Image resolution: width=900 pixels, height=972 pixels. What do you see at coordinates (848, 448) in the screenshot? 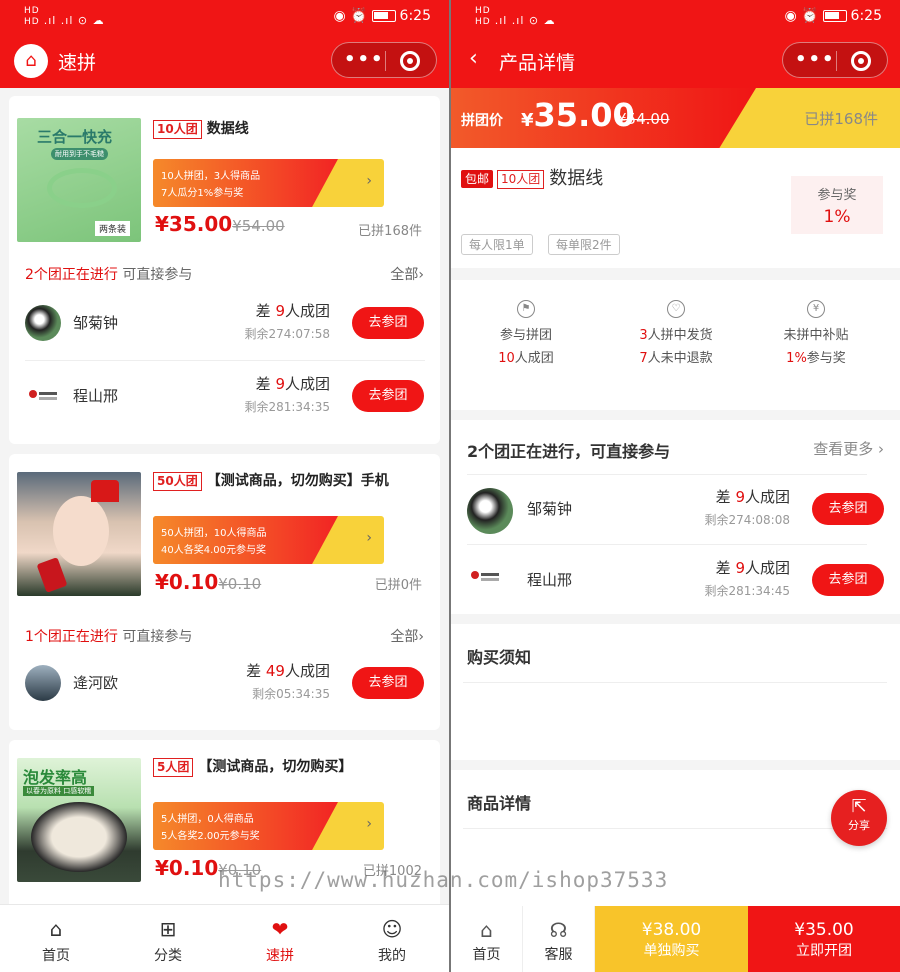
I see `view-more-link: 查看更多 ›` at bounding box center [848, 448].